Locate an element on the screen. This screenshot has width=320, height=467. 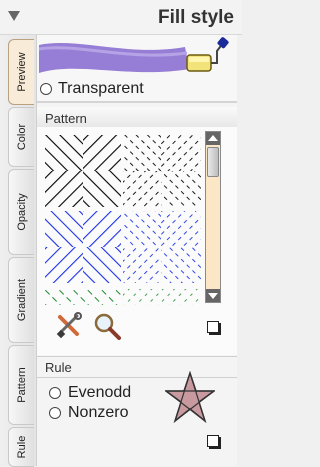
evenodd-radio is located at coordinates (55, 393).